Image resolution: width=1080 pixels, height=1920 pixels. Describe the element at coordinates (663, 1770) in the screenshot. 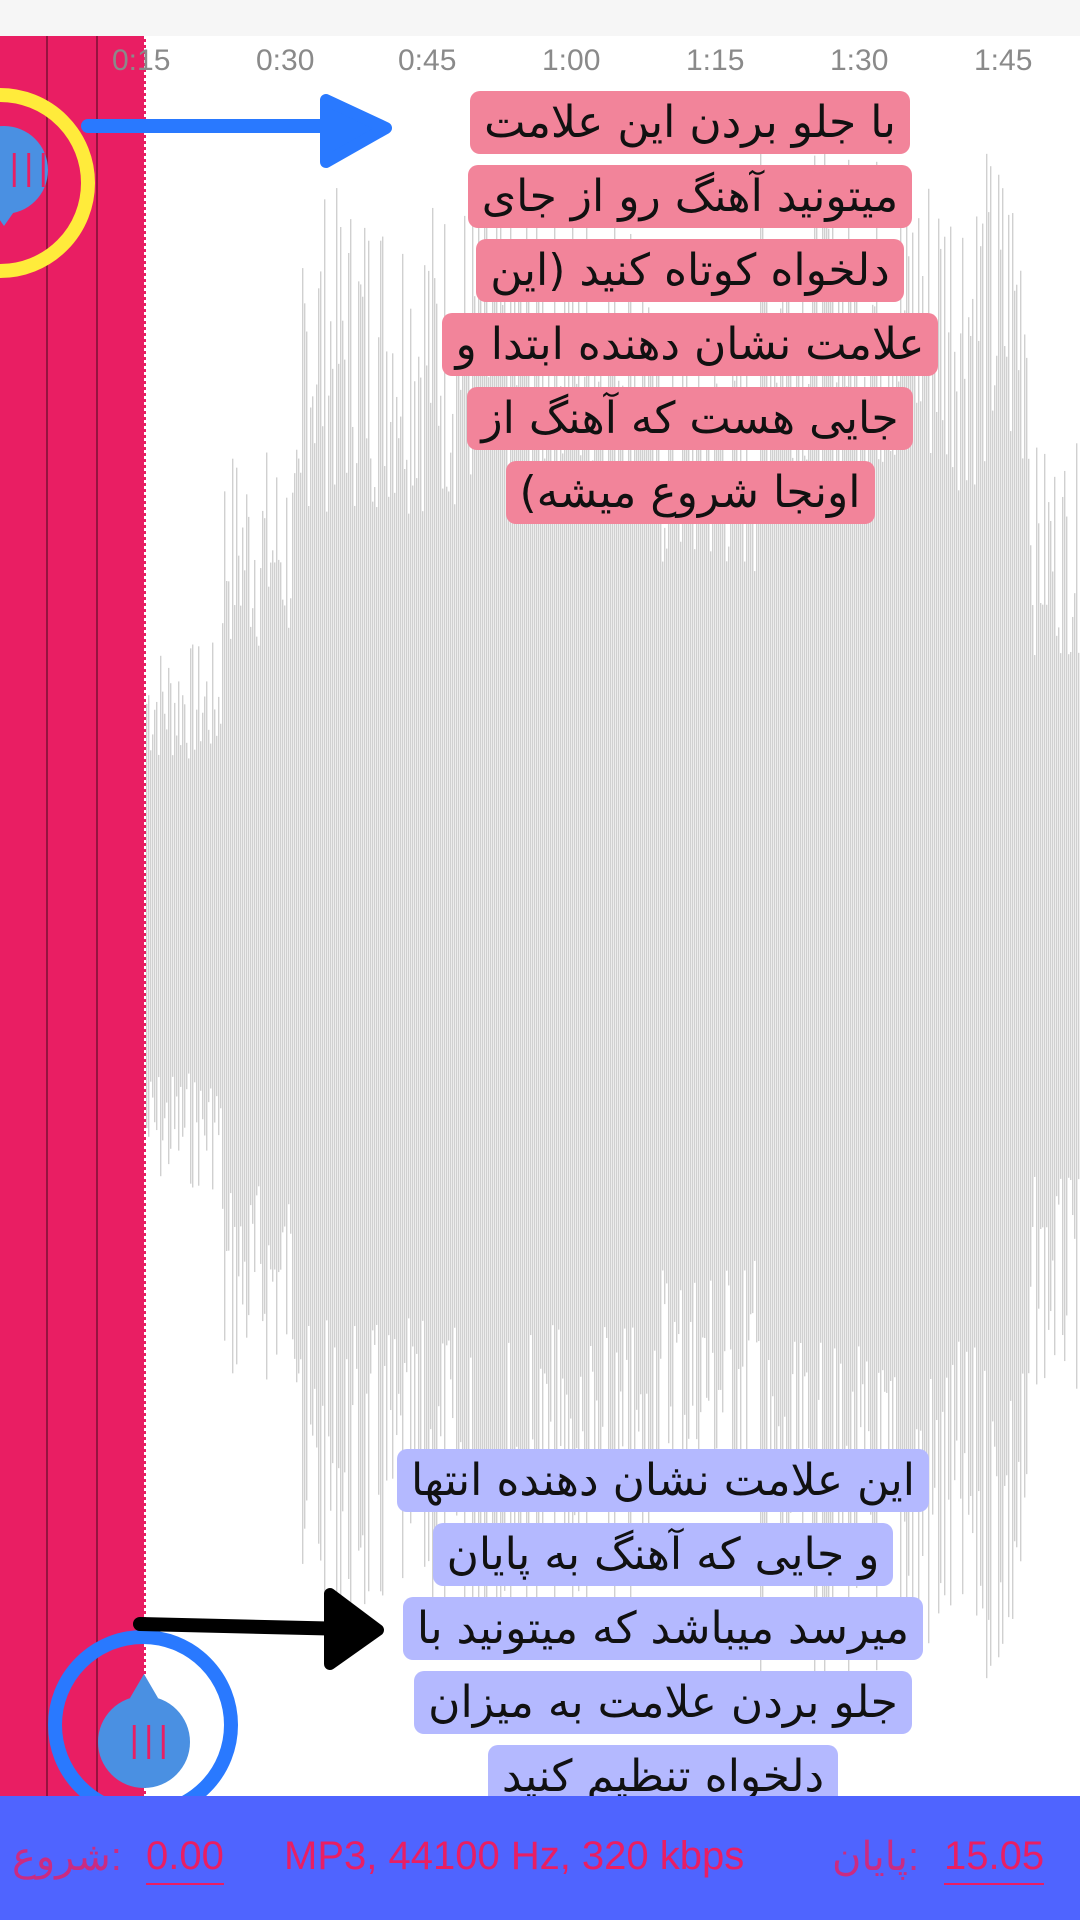

I see `callout-line: دلخواه تنظیم کنید` at that location.